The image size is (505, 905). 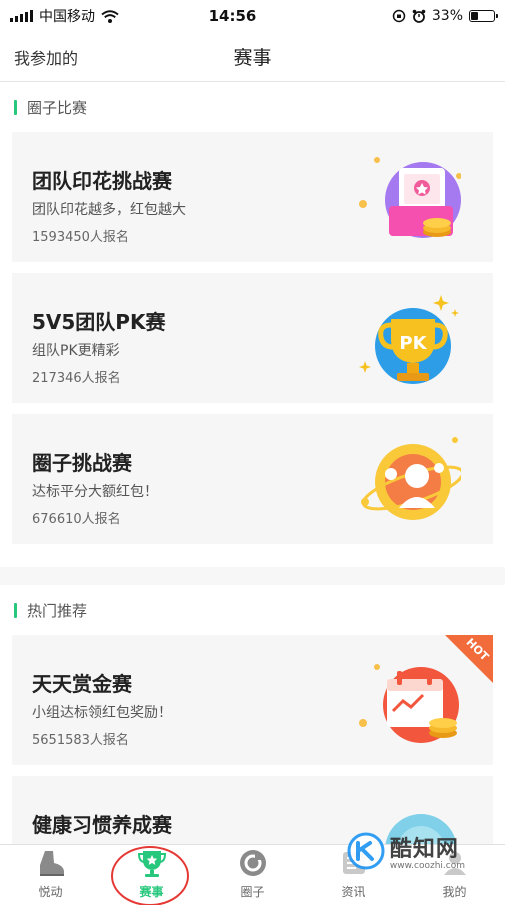 What do you see at coordinates (411, 478) in the screenshot?
I see `circle-people-icon` at bounding box center [411, 478].